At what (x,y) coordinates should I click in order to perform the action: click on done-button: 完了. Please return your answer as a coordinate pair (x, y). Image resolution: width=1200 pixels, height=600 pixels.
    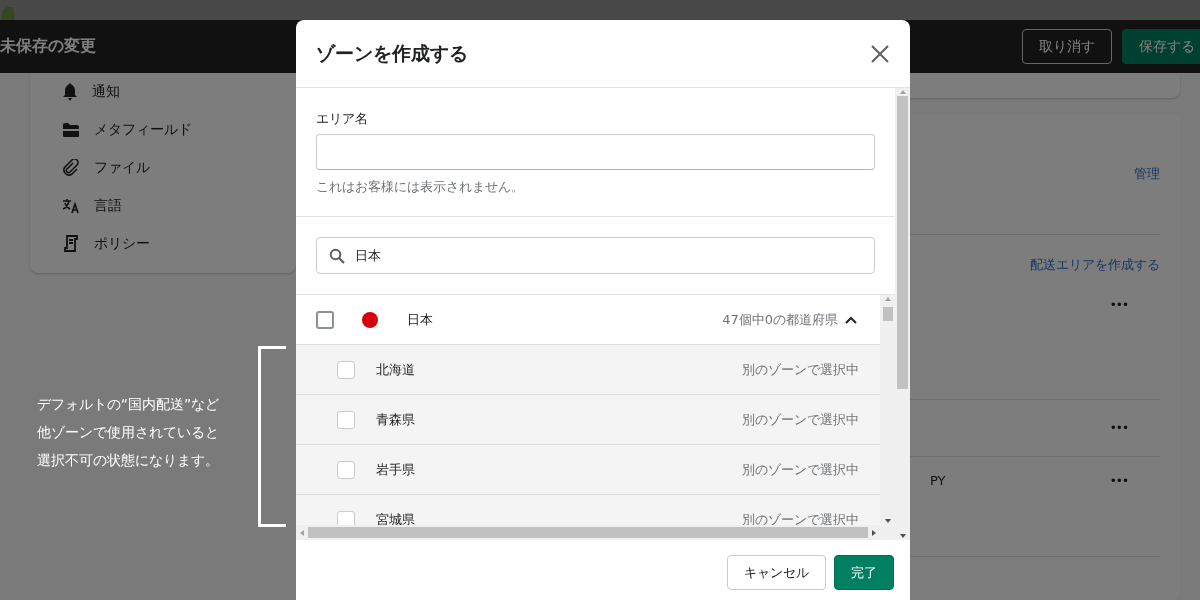
    Looking at the image, I should click on (864, 572).